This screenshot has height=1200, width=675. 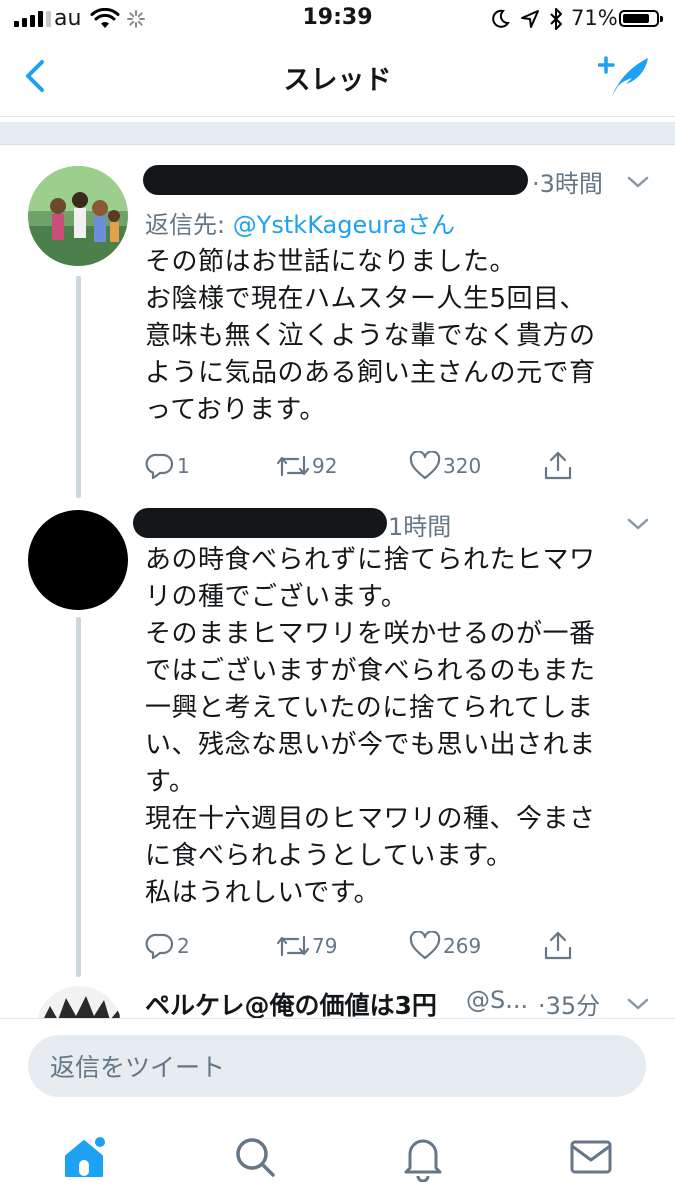 What do you see at coordinates (567, 184) in the screenshot?
I see `tweet-timestamp: ·3時間` at bounding box center [567, 184].